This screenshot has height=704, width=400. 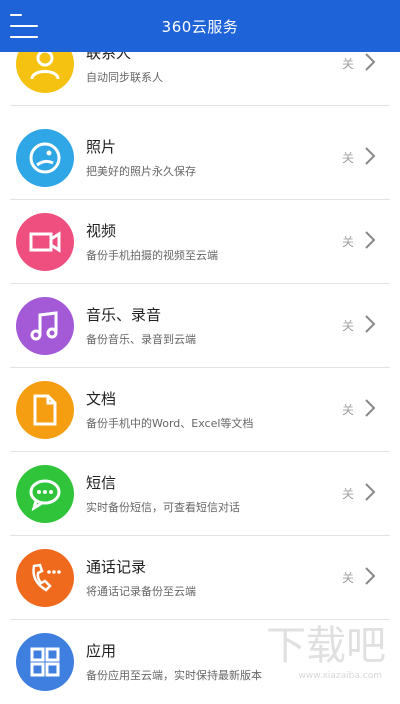 I want to click on app-header: 360云服务, so click(x=200, y=26).